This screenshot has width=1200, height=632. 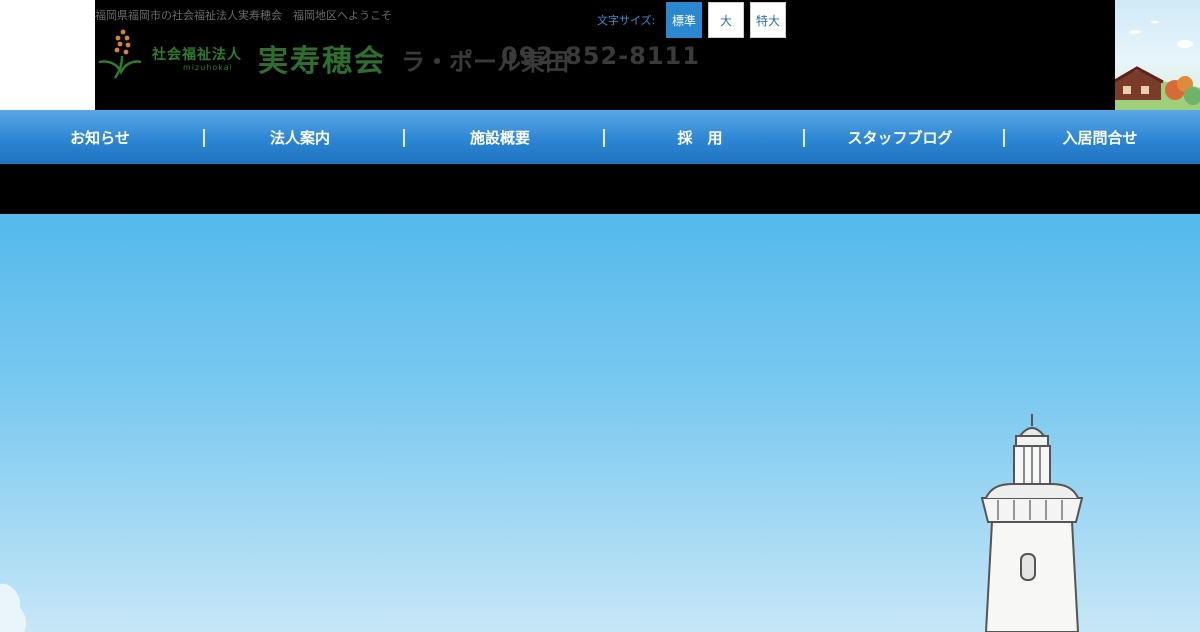 What do you see at coordinates (100, 137) in the screenshot?
I see `nav-item-news: お知らせ` at bounding box center [100, 137].